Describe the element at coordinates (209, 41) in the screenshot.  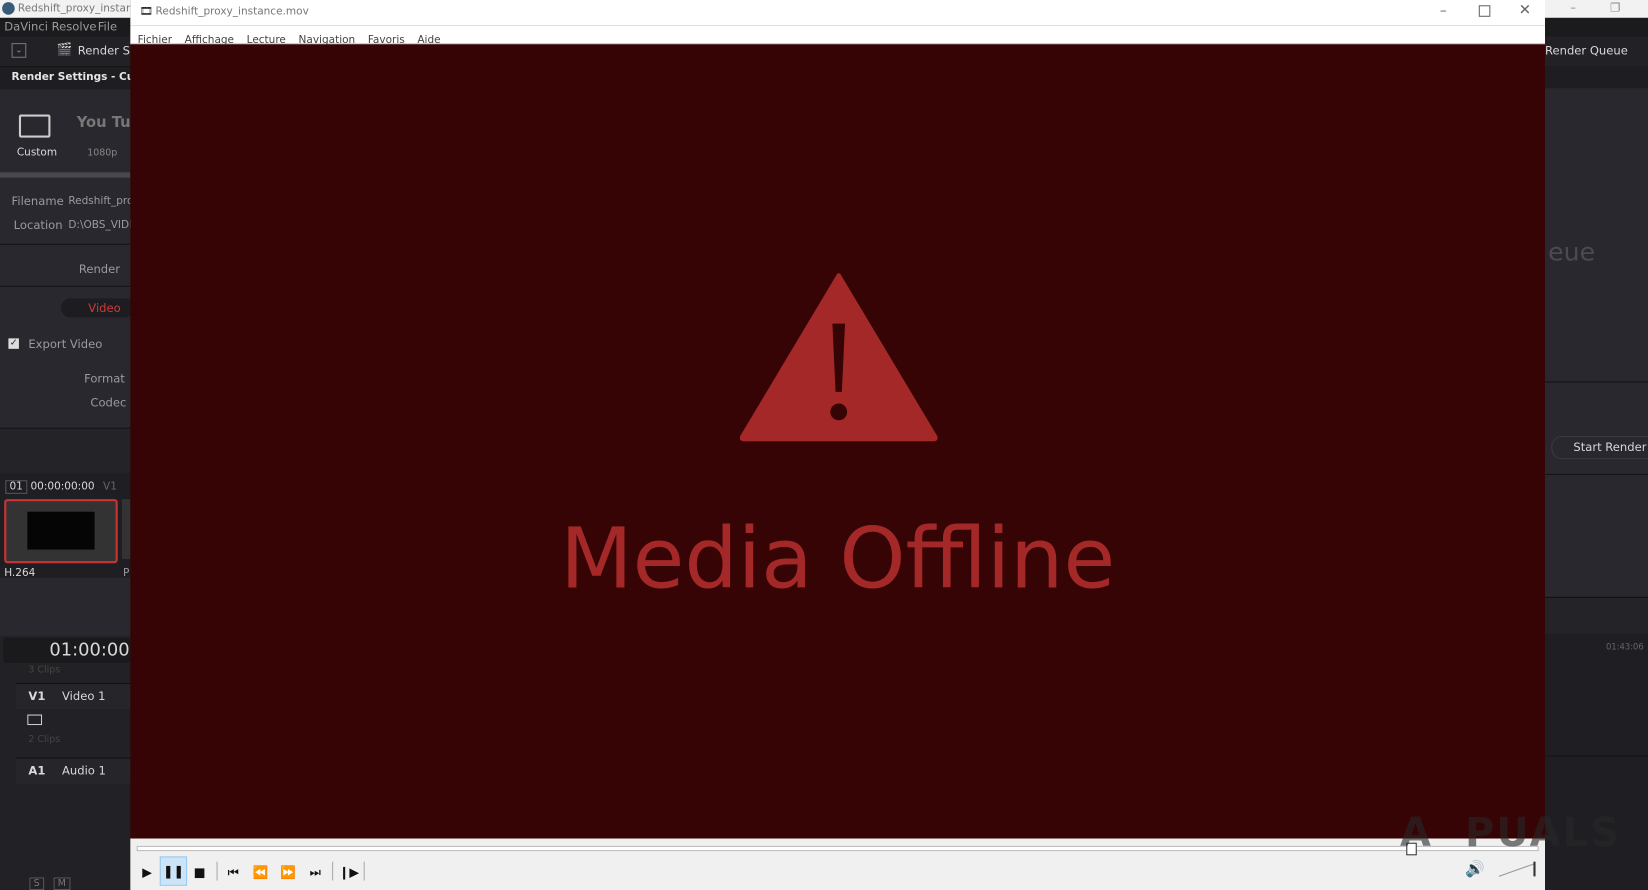
I see `menu-affichage: Affichage` at that location.